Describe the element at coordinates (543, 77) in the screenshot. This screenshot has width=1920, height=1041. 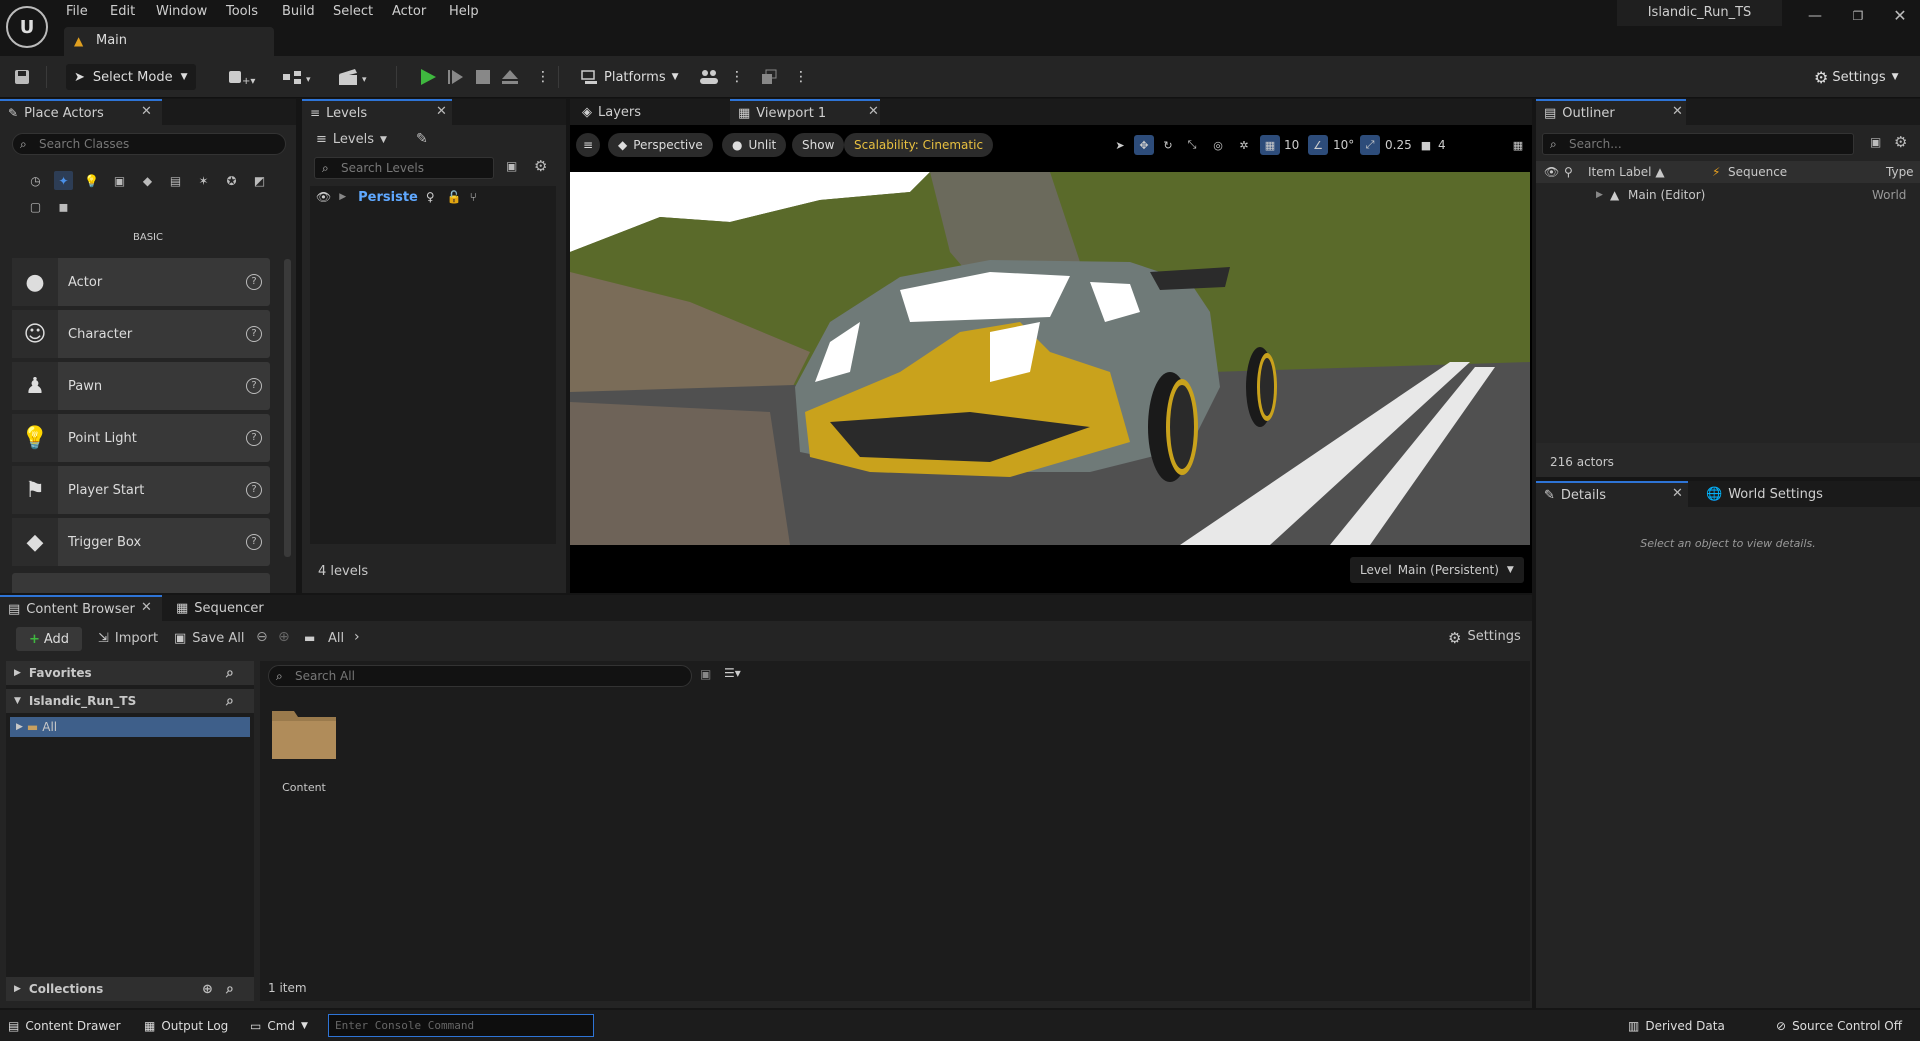
I see `play-options-icon: ⋮` at that location.